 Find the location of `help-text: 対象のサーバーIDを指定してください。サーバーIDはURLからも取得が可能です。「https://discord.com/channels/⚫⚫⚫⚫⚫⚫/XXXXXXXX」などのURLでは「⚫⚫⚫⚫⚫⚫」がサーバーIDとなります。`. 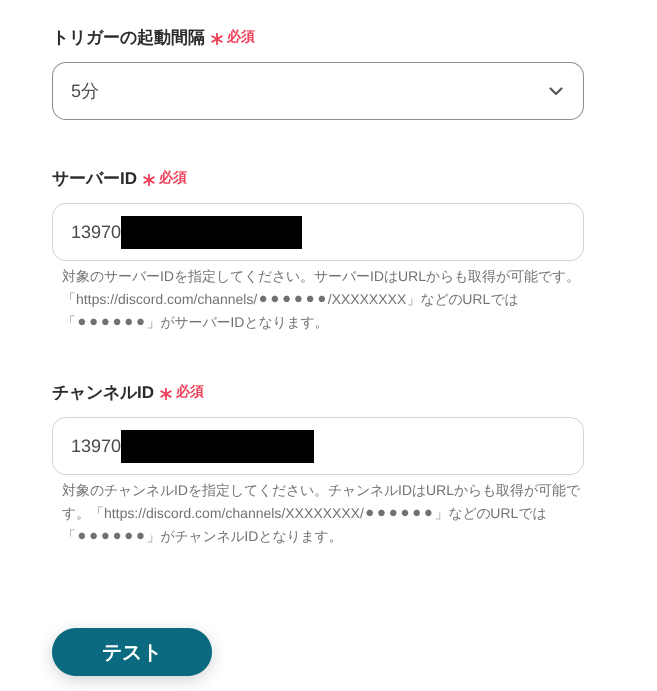

help-text: 対象のサーバーIDを指定してください。サーバーIDはURLからも取得が可能です。「https://discord.com/channels/⚫⚫⚫⚫⚫⚫/XXXXXXXX」などのURLでは「⚫⚫⚫⚫⚫⚫」がサーバーIDとなります。 is located at coordinates (321, 299).